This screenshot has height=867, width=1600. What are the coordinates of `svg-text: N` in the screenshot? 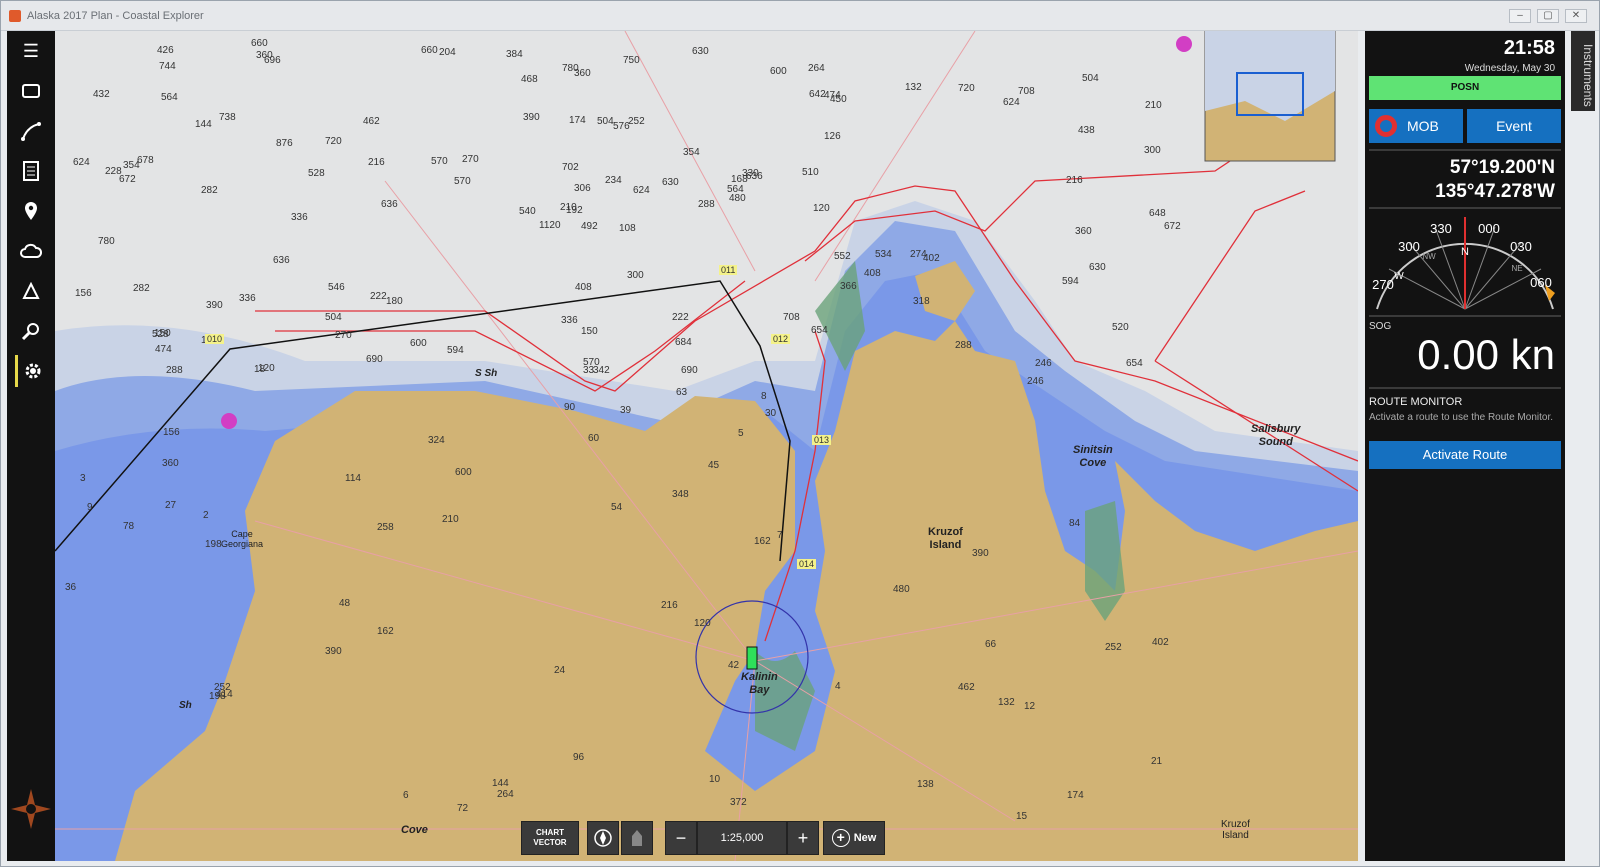 It's located at (1465, 252).